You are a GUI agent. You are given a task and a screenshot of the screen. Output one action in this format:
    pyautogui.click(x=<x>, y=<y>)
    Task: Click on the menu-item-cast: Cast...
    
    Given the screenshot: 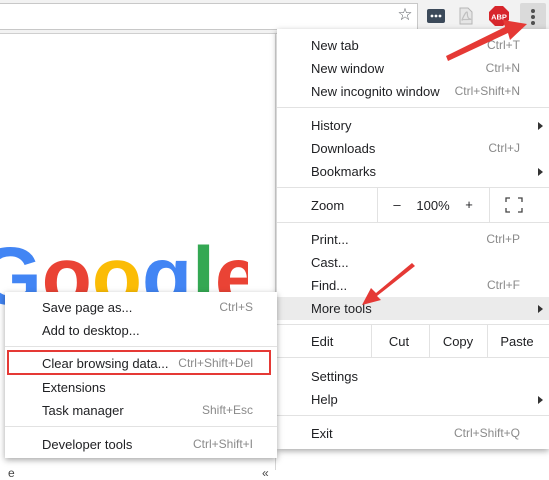 What is the action you would take?
    pyautogui.click(x=413, y=262)
    